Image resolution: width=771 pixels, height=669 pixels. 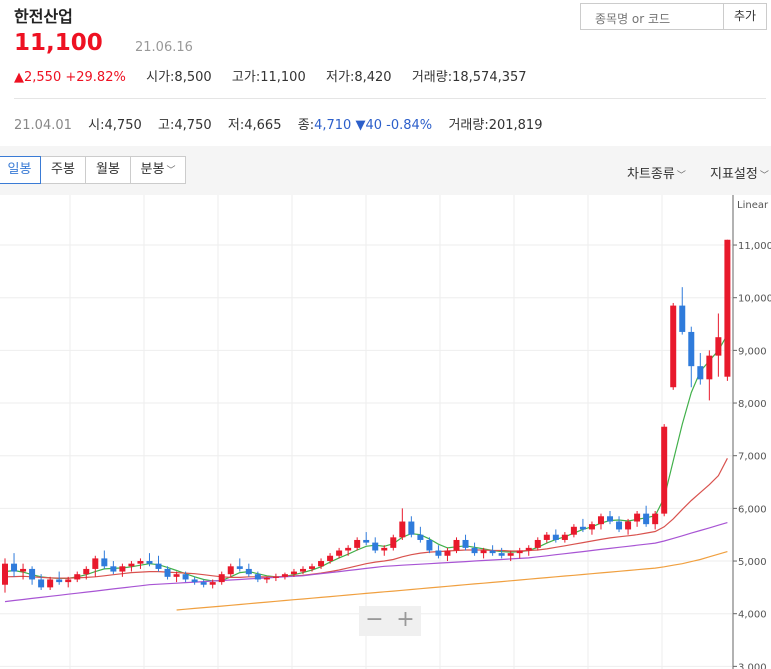 What do you see at coordinates (95, 77) in the screenshot?
I see `price-change-pct: +29.82%` at bounding box center [95, 77].